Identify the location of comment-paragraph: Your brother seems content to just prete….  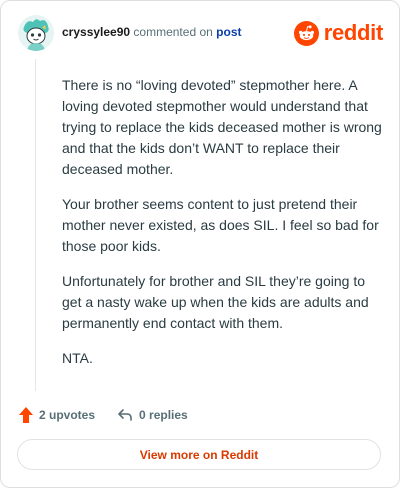
(220, 225).